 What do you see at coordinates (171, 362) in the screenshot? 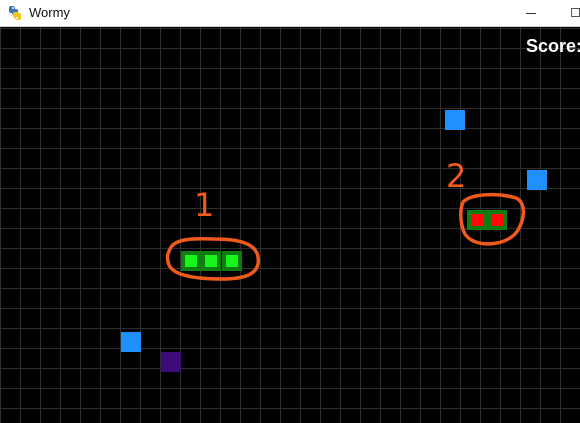
I see `purple-square` at bounding box center [171, 362].